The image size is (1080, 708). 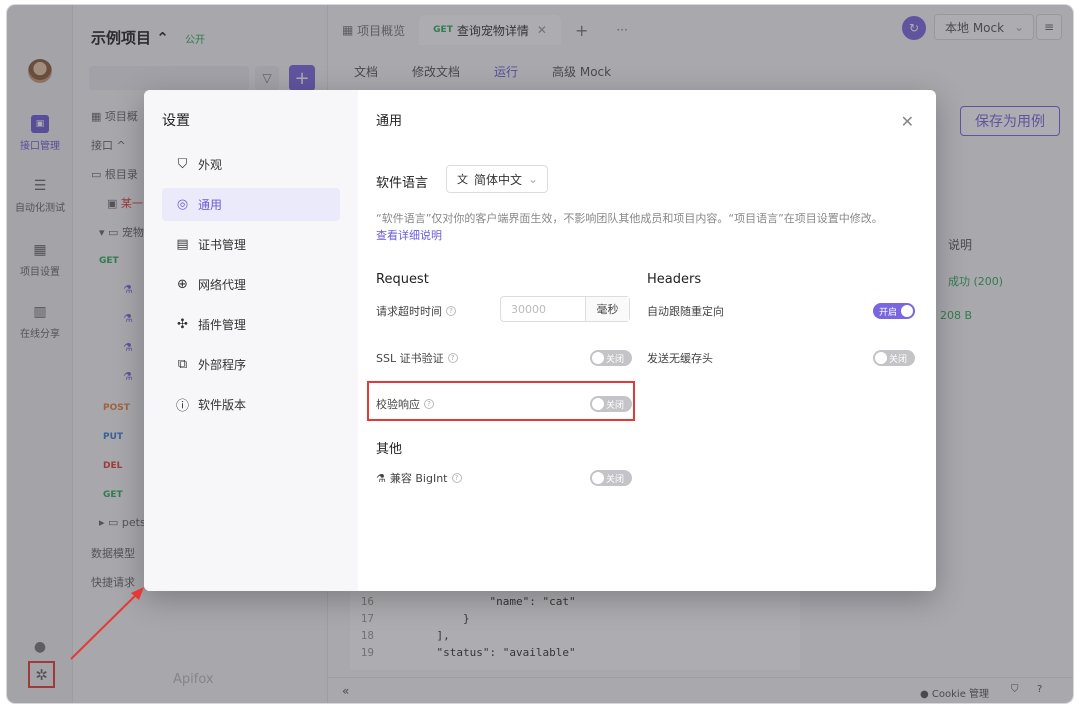 What do you see at coordinates (389, 121) in the screenshot?
I see `section-title: 通用` at bounding box center [389, 121].